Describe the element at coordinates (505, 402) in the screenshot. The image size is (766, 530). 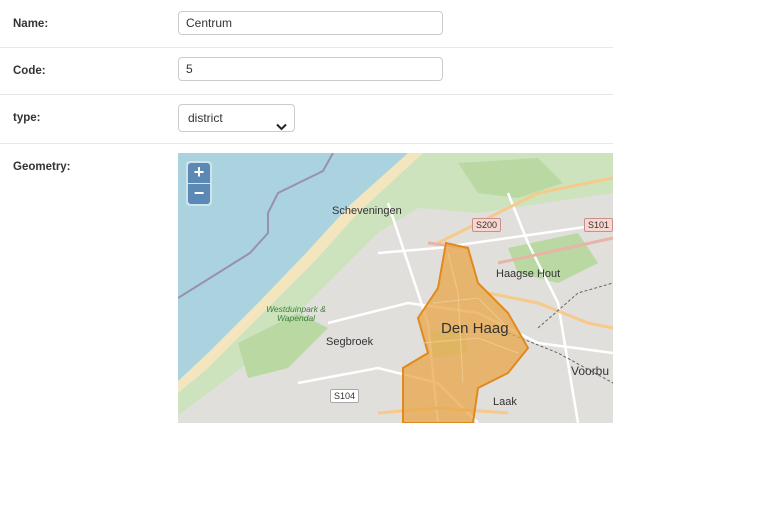
I see `map-label-laak: Laak` at that location.